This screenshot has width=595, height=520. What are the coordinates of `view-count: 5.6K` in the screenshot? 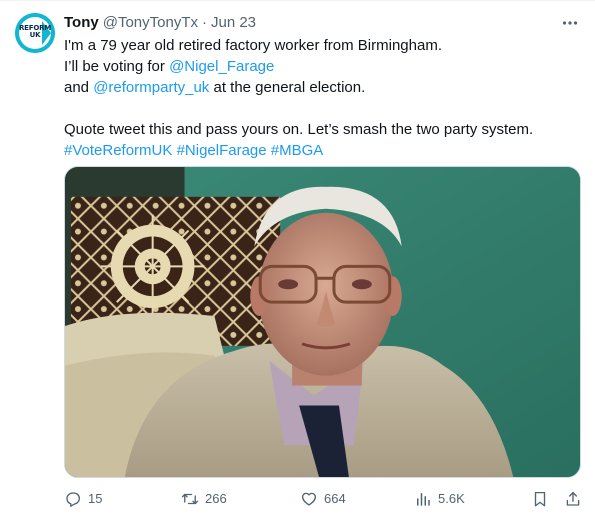 It's located at (451, 498).